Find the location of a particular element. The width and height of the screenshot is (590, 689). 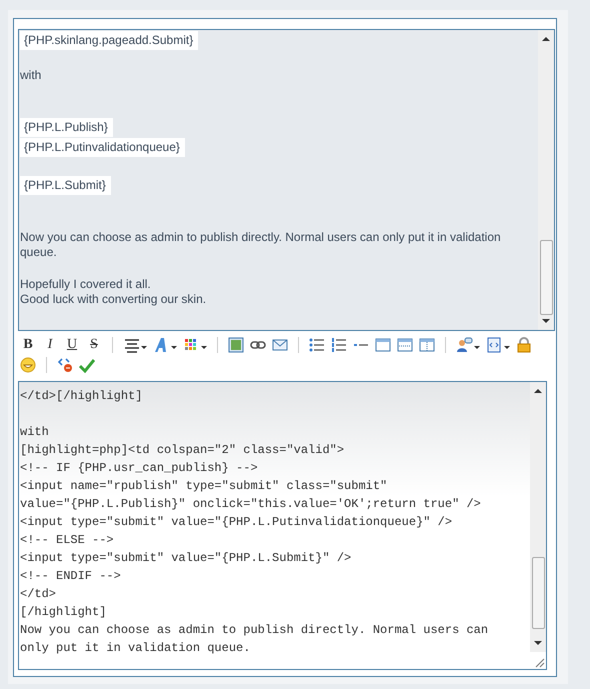

code-line: with is located at coordinates (35, 432).